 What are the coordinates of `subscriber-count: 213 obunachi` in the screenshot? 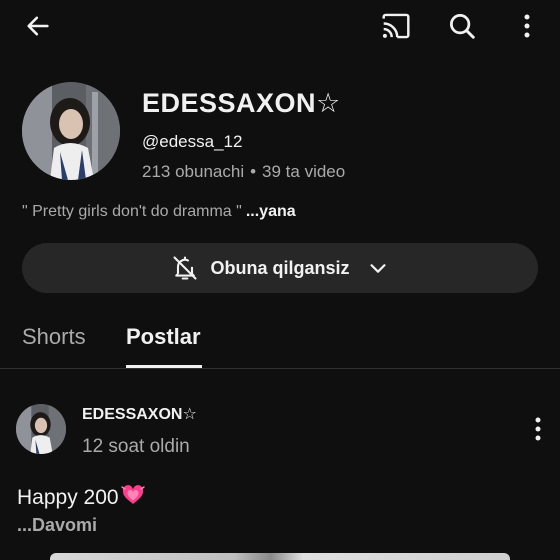 It's located at (193, 171).